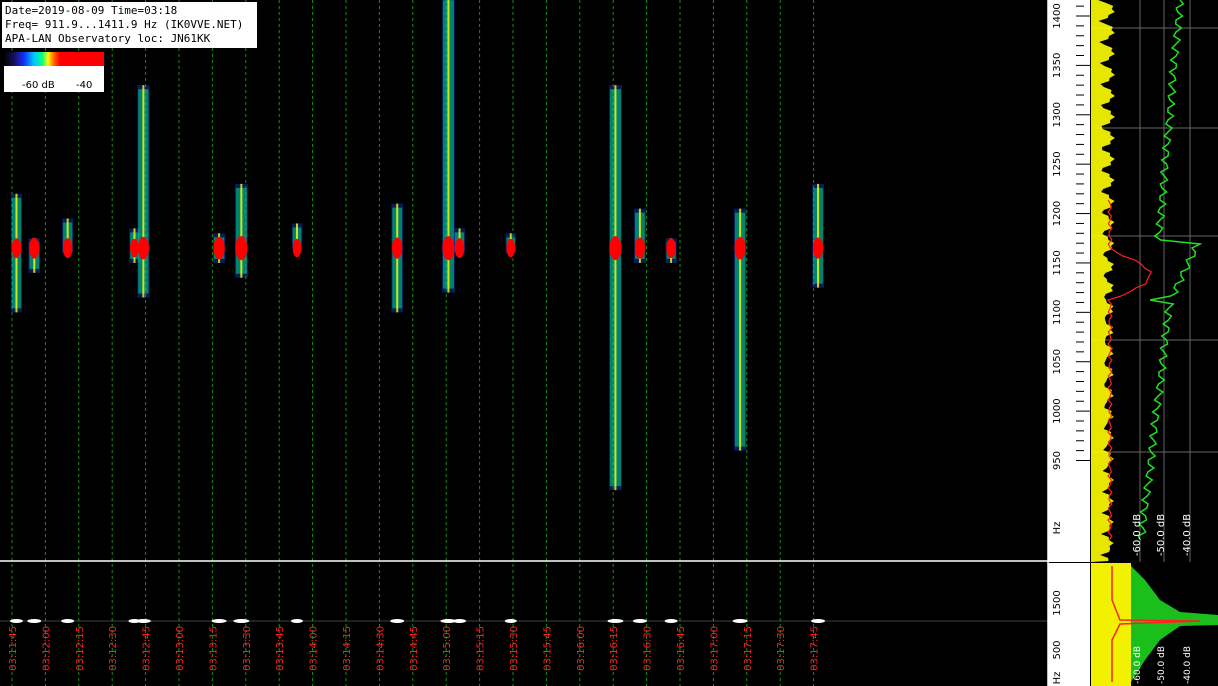 This screenshot has height=686, width=1218. What do you see at coordinates (213, 648) in the screenshot?
I see `time-tick-label: 03:13:15` at bounding box center [213, 648].